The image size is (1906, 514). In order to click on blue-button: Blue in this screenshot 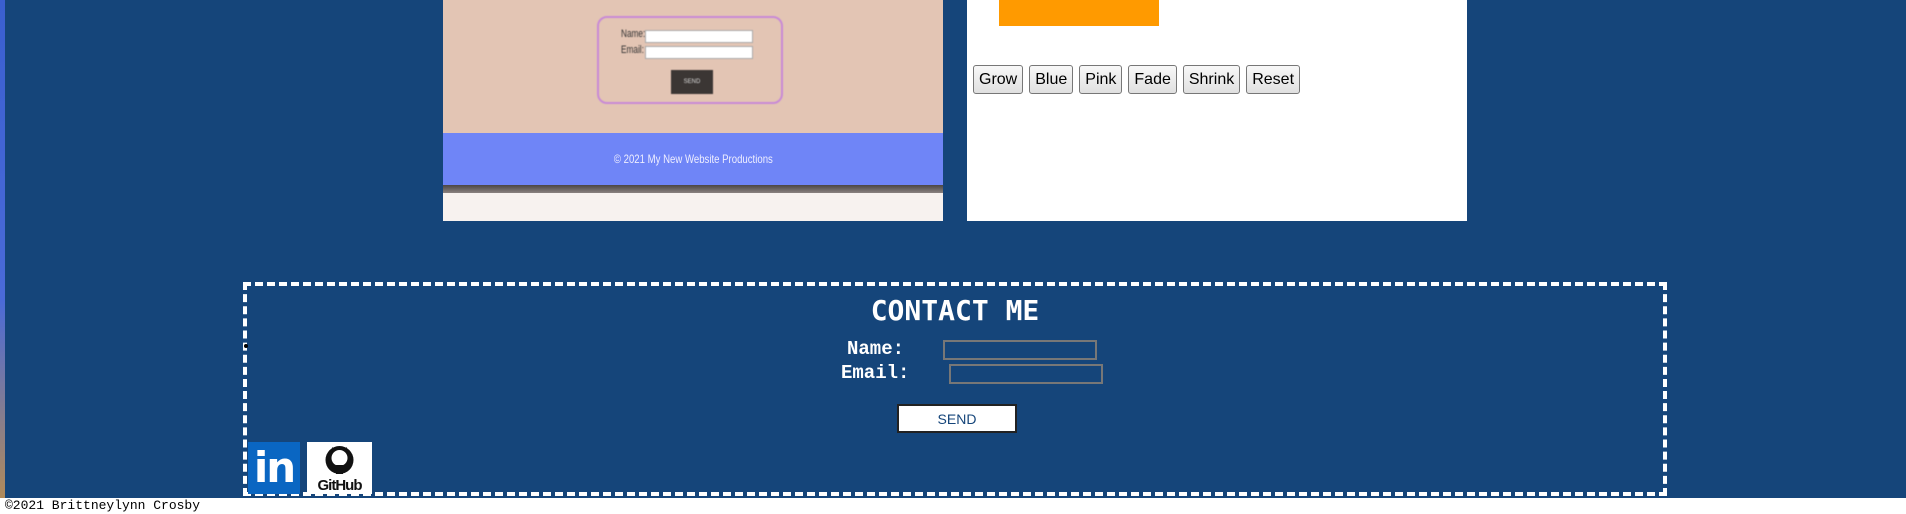, I will do `click(1051, 79)`.